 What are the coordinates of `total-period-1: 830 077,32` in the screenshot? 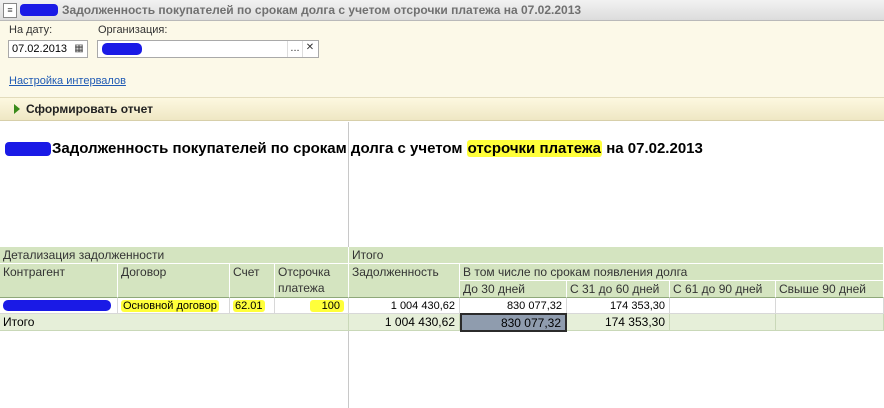 It's located at (513, 322).